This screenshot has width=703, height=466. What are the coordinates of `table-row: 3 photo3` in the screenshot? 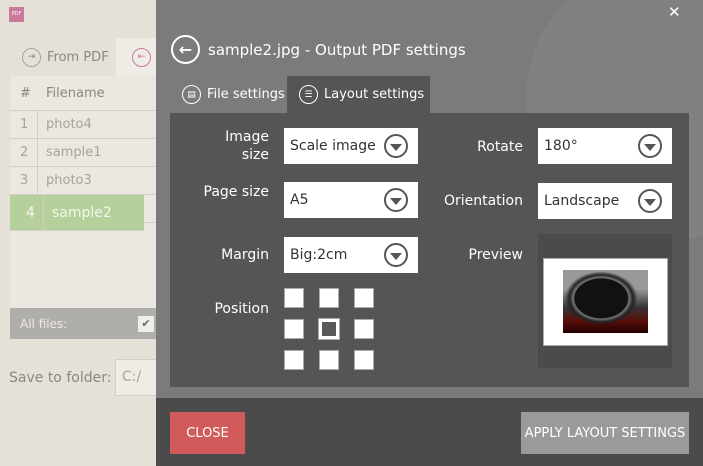 It's located at (83, 181).